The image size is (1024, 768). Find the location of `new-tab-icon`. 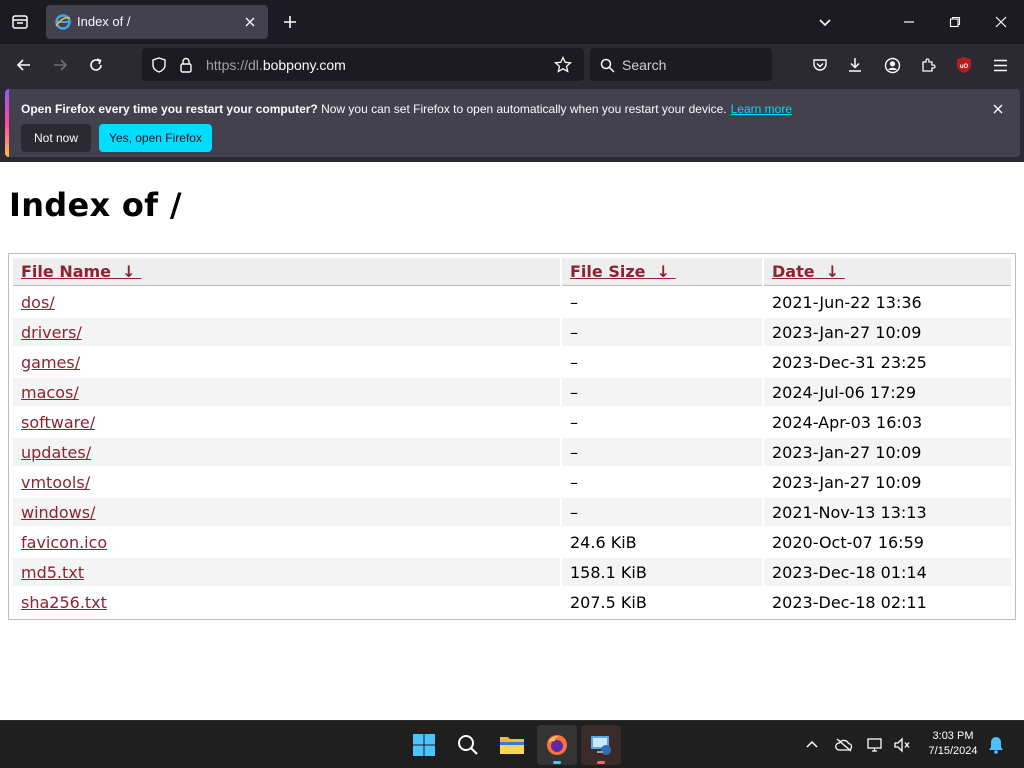

new-tab-icon is located at coordinates (290, 22).